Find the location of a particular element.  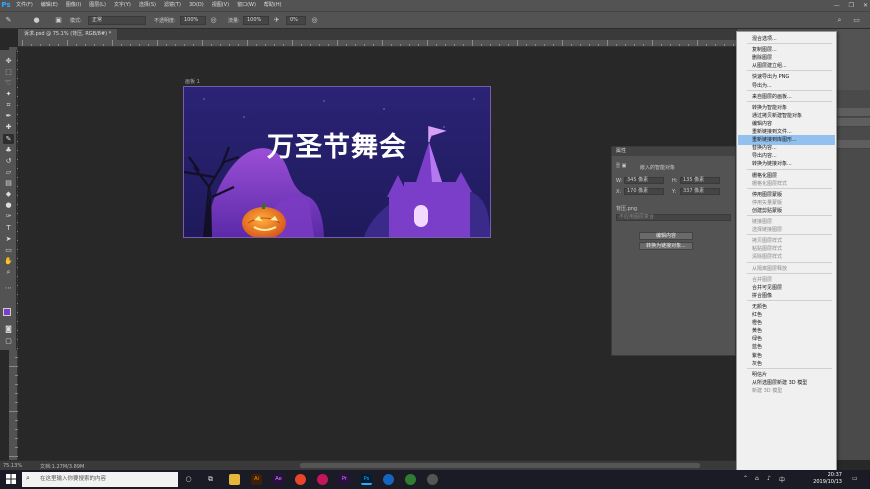

mode-select: 正常 is located at coordinates (117, 20).